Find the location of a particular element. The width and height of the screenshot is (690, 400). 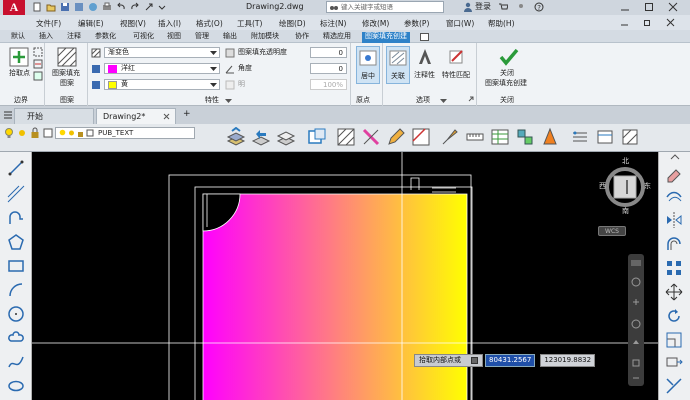

scale-tool is located at coordinates (674, 340).